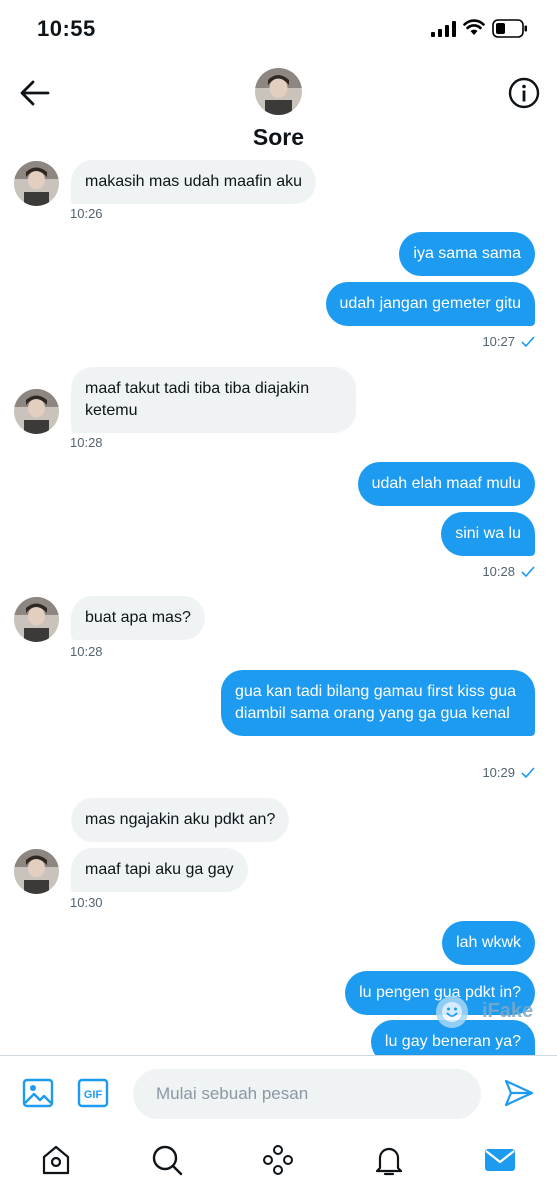 This screenshot has width=557, height=1199. I want to click on message-bubble-sent: udah elah maaf mulu, so click(446, 484).